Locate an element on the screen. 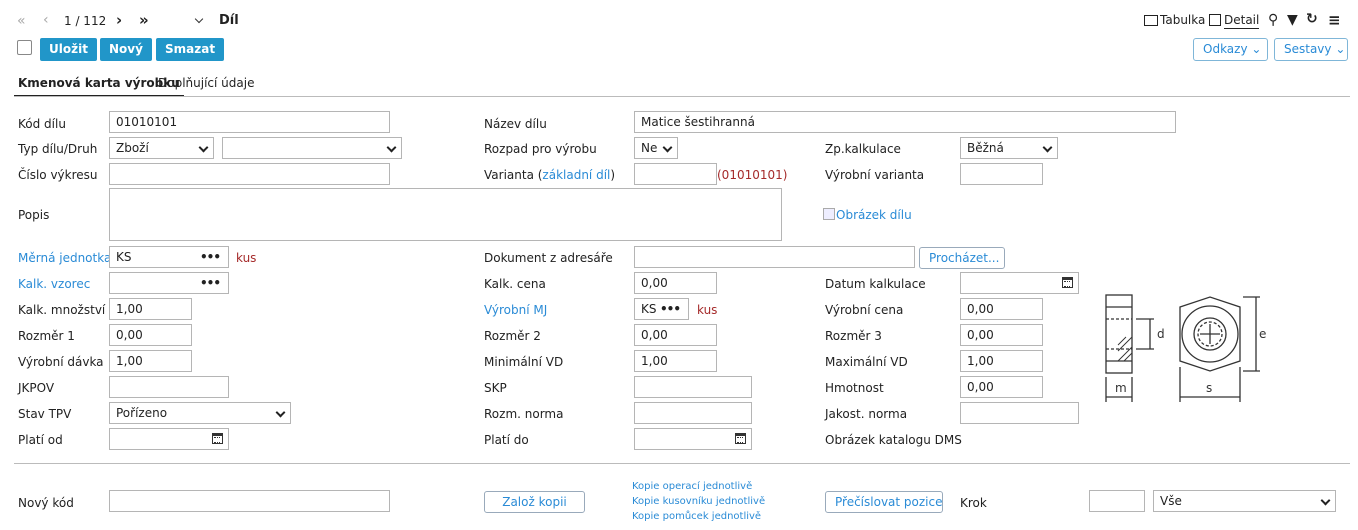  rozmer3-label: Rozměr 3 is located at coordinates (853, 336).